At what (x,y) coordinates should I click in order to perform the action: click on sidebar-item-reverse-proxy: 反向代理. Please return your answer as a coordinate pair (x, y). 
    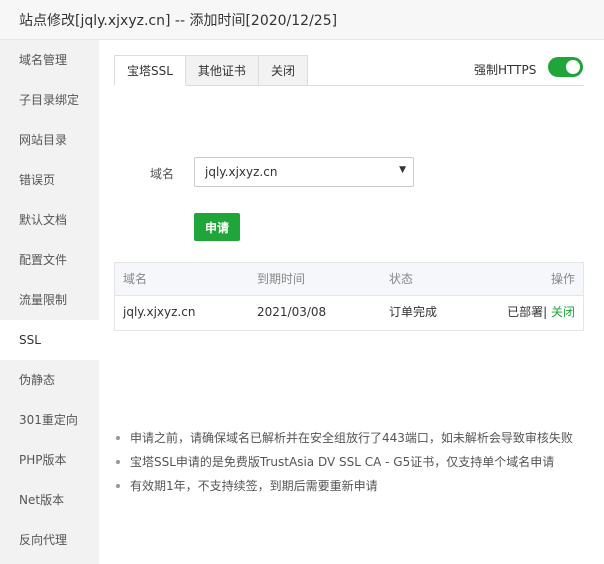
    Looking at the image, I should click on (49, 540).